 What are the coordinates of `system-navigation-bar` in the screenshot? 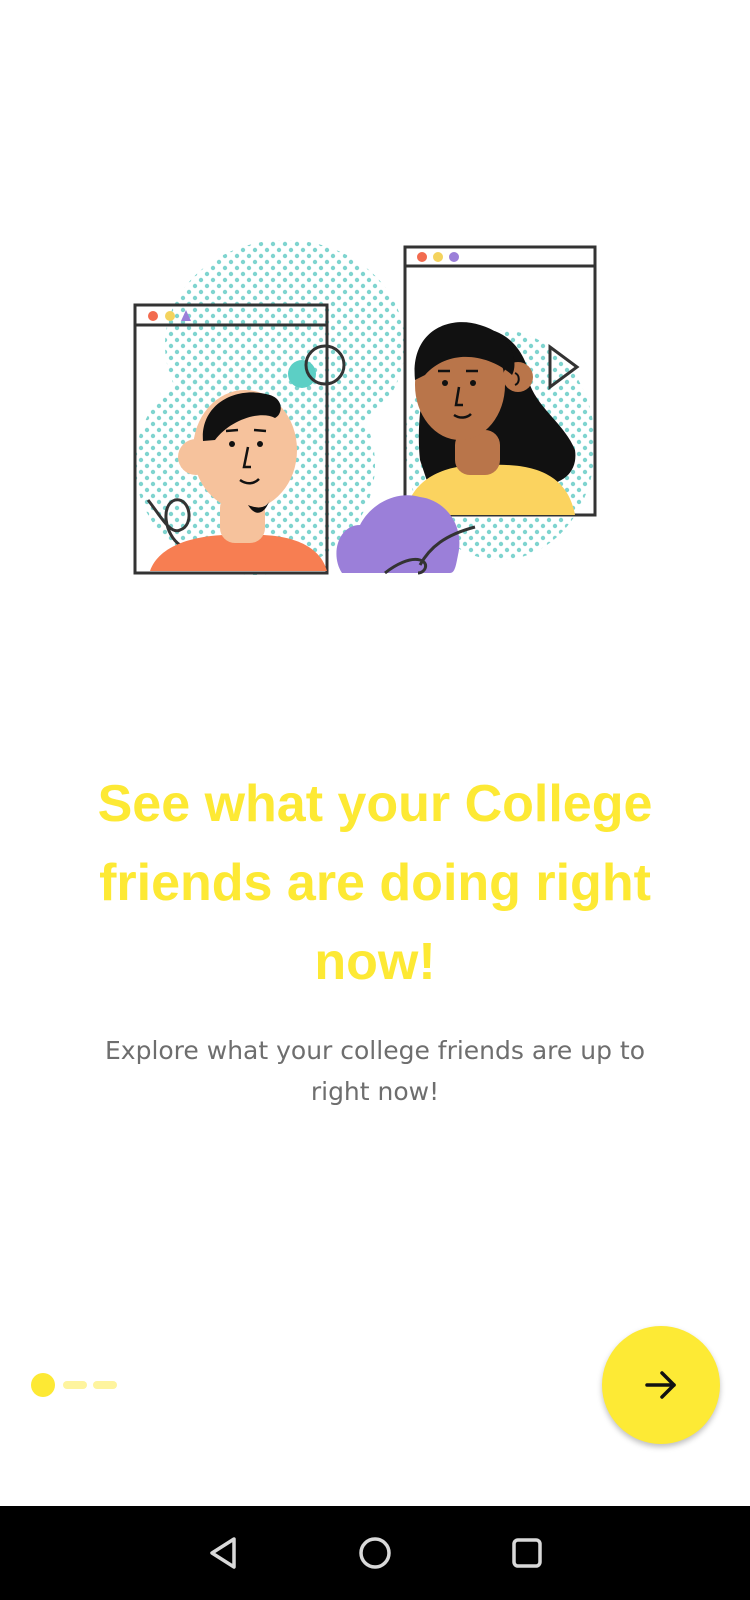 It's located at (375, 1553).